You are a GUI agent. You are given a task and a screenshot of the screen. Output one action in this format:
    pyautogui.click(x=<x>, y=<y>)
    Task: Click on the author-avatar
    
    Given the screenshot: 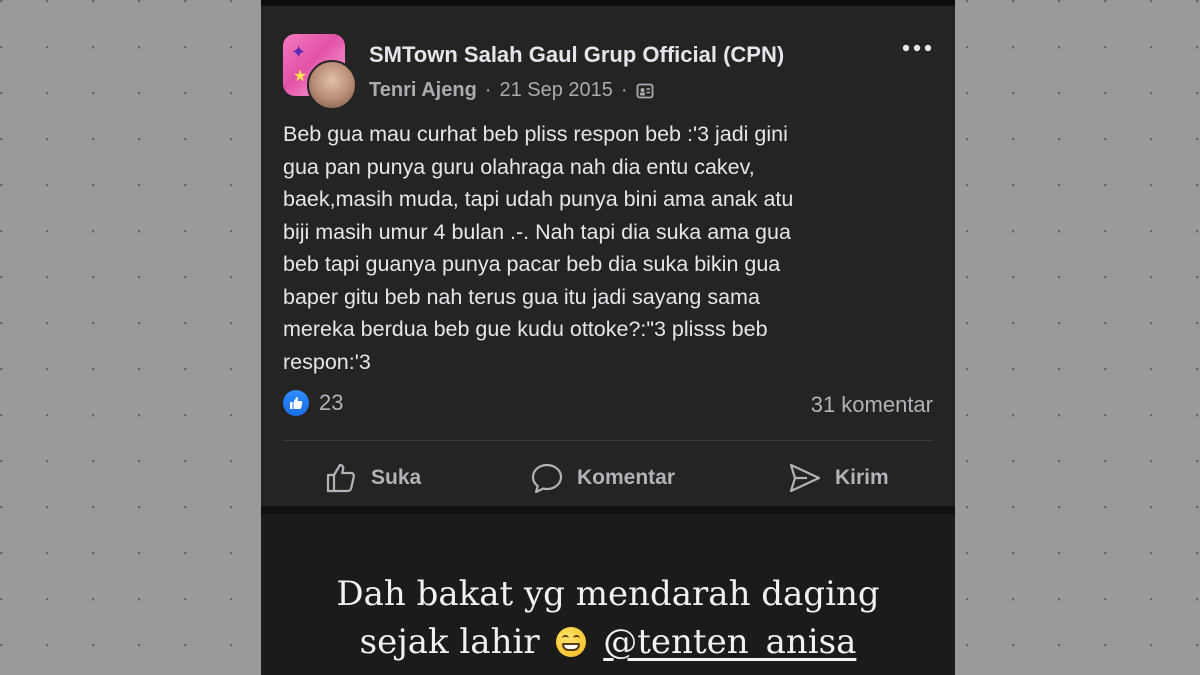 What is the action you would take?
    pyautogui.click(x=332, y=85)
    